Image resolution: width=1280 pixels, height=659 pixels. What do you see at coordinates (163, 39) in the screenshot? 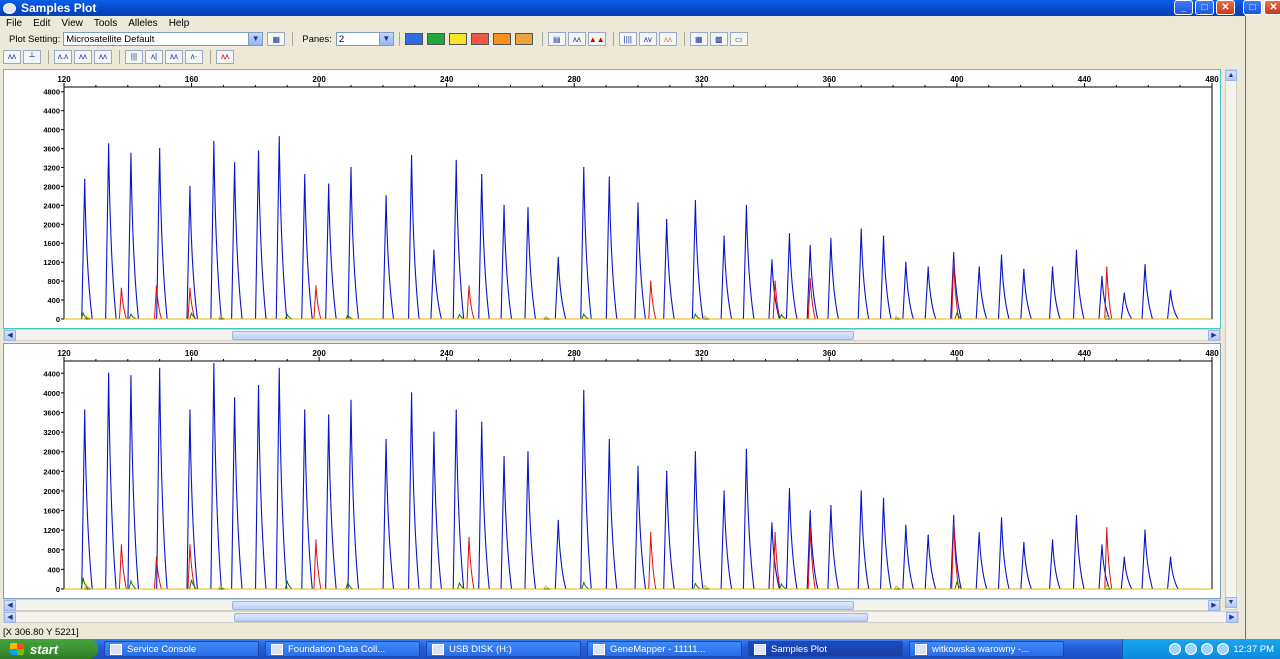
I see `plot-setting-select: Microsatellite Default ▼` at bounding box center [163, 39].